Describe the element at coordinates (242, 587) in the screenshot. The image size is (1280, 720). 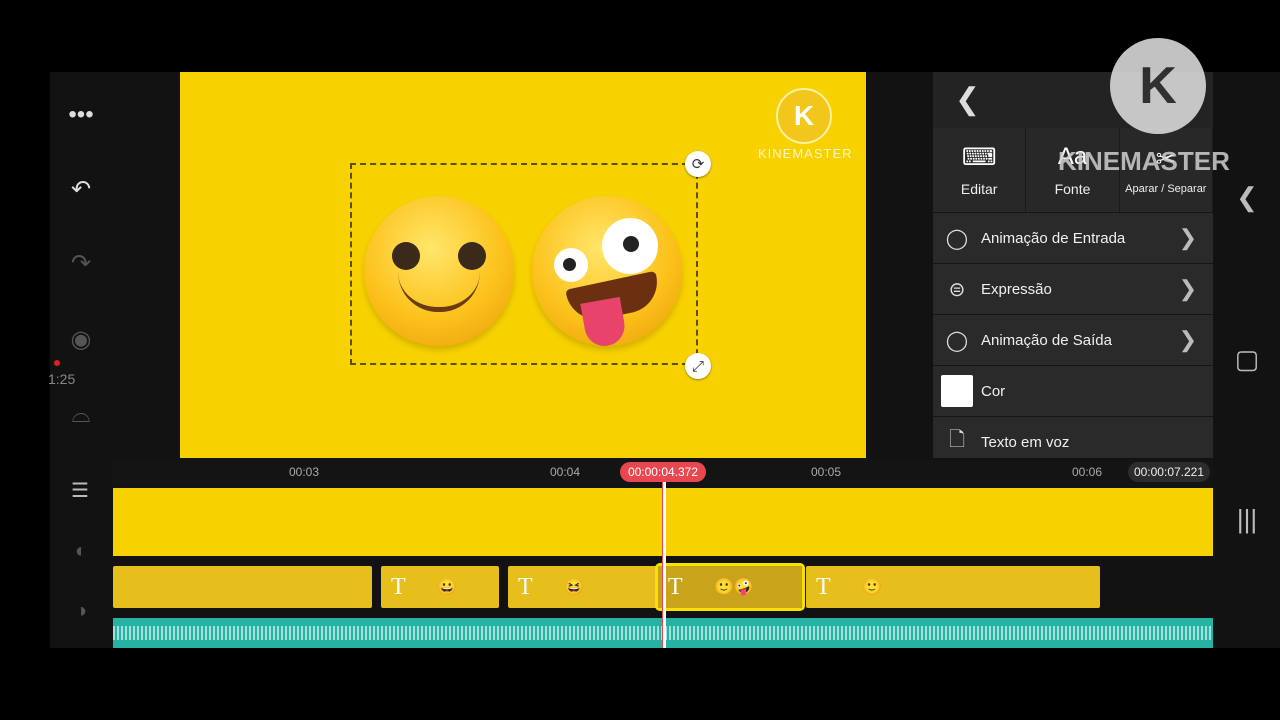
I see `text-layer-clip` at that location.